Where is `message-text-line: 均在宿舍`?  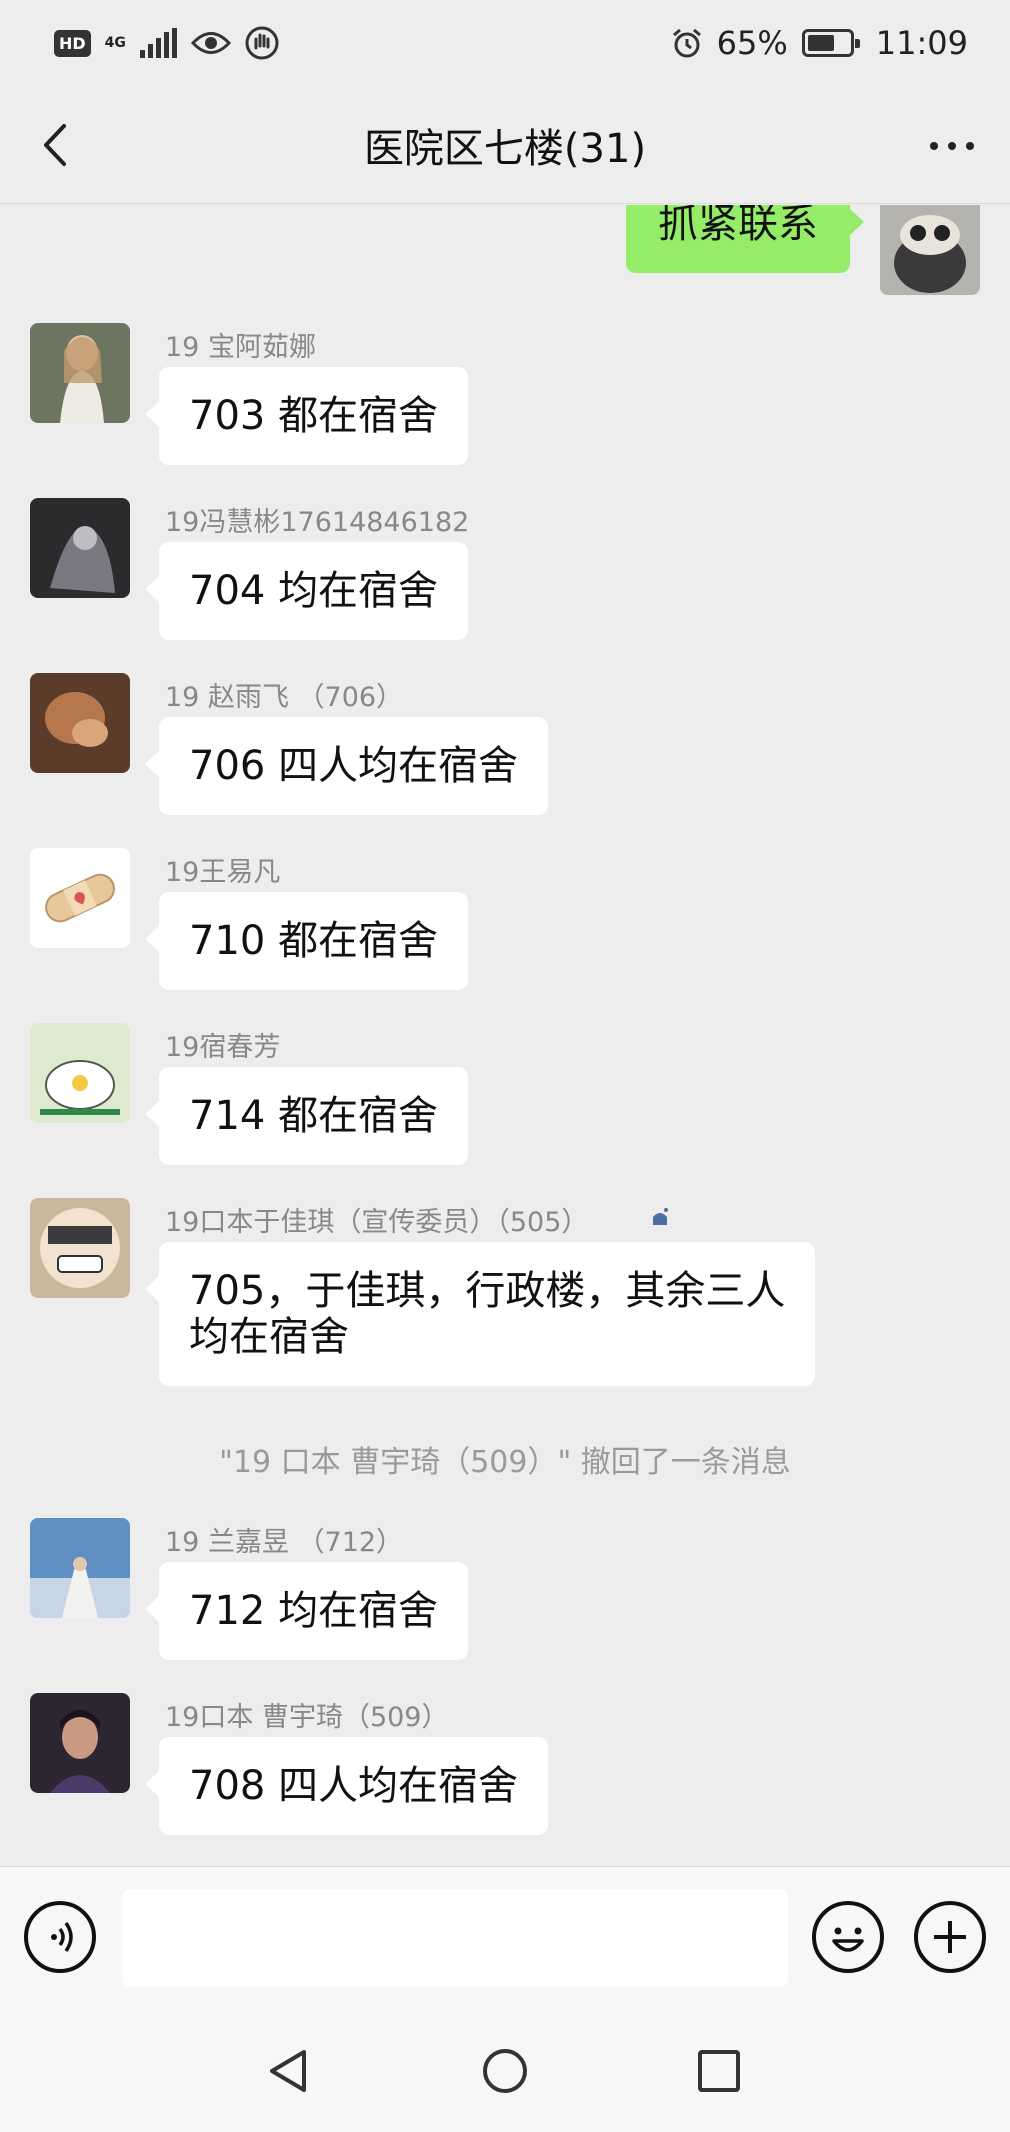
message-text-line: 均在宿舍 is located at coordinates (269, 1337).